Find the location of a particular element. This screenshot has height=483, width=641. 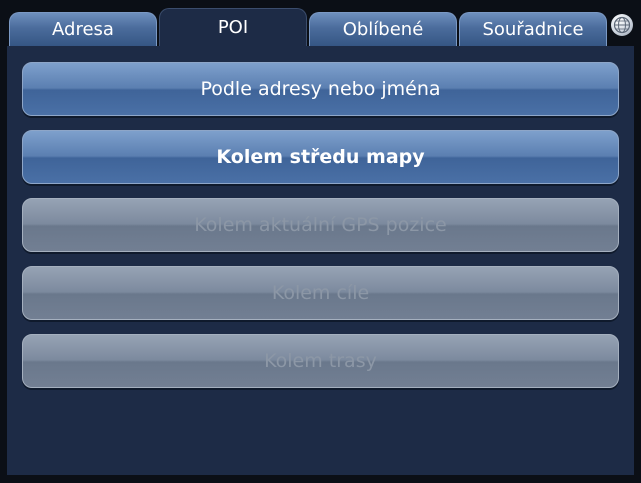

button-label: Podle adresy nebo jména is located at coordinates (320, 89).